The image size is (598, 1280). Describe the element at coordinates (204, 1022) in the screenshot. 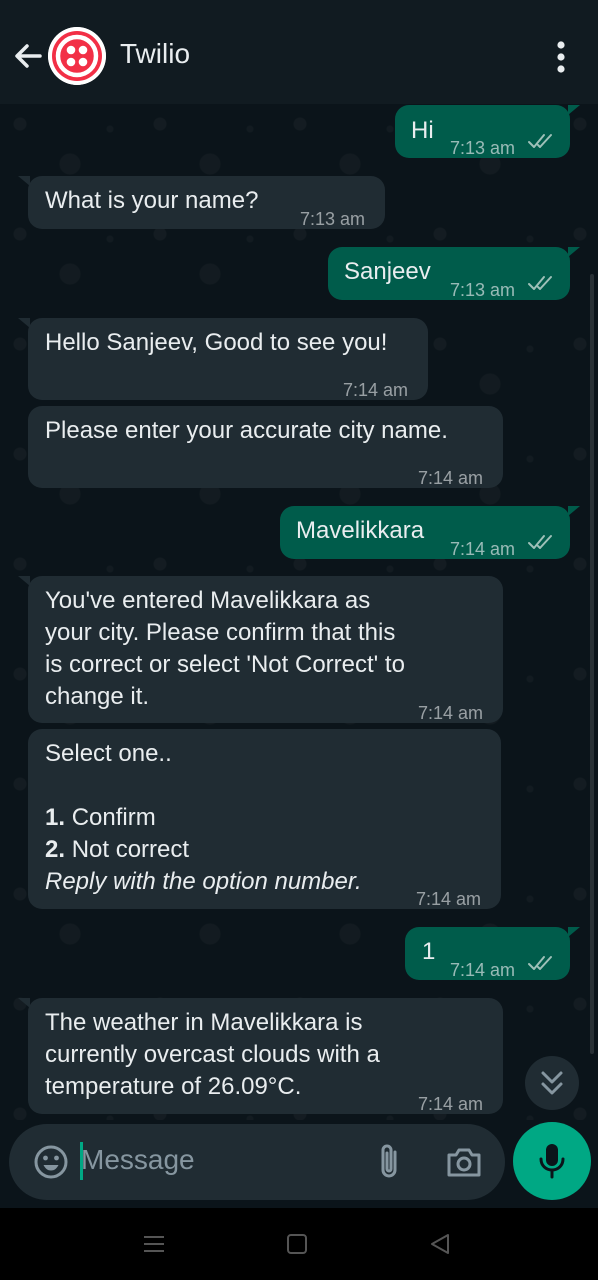

I see `message-line: The weather in Mavelikkara is` at that location.